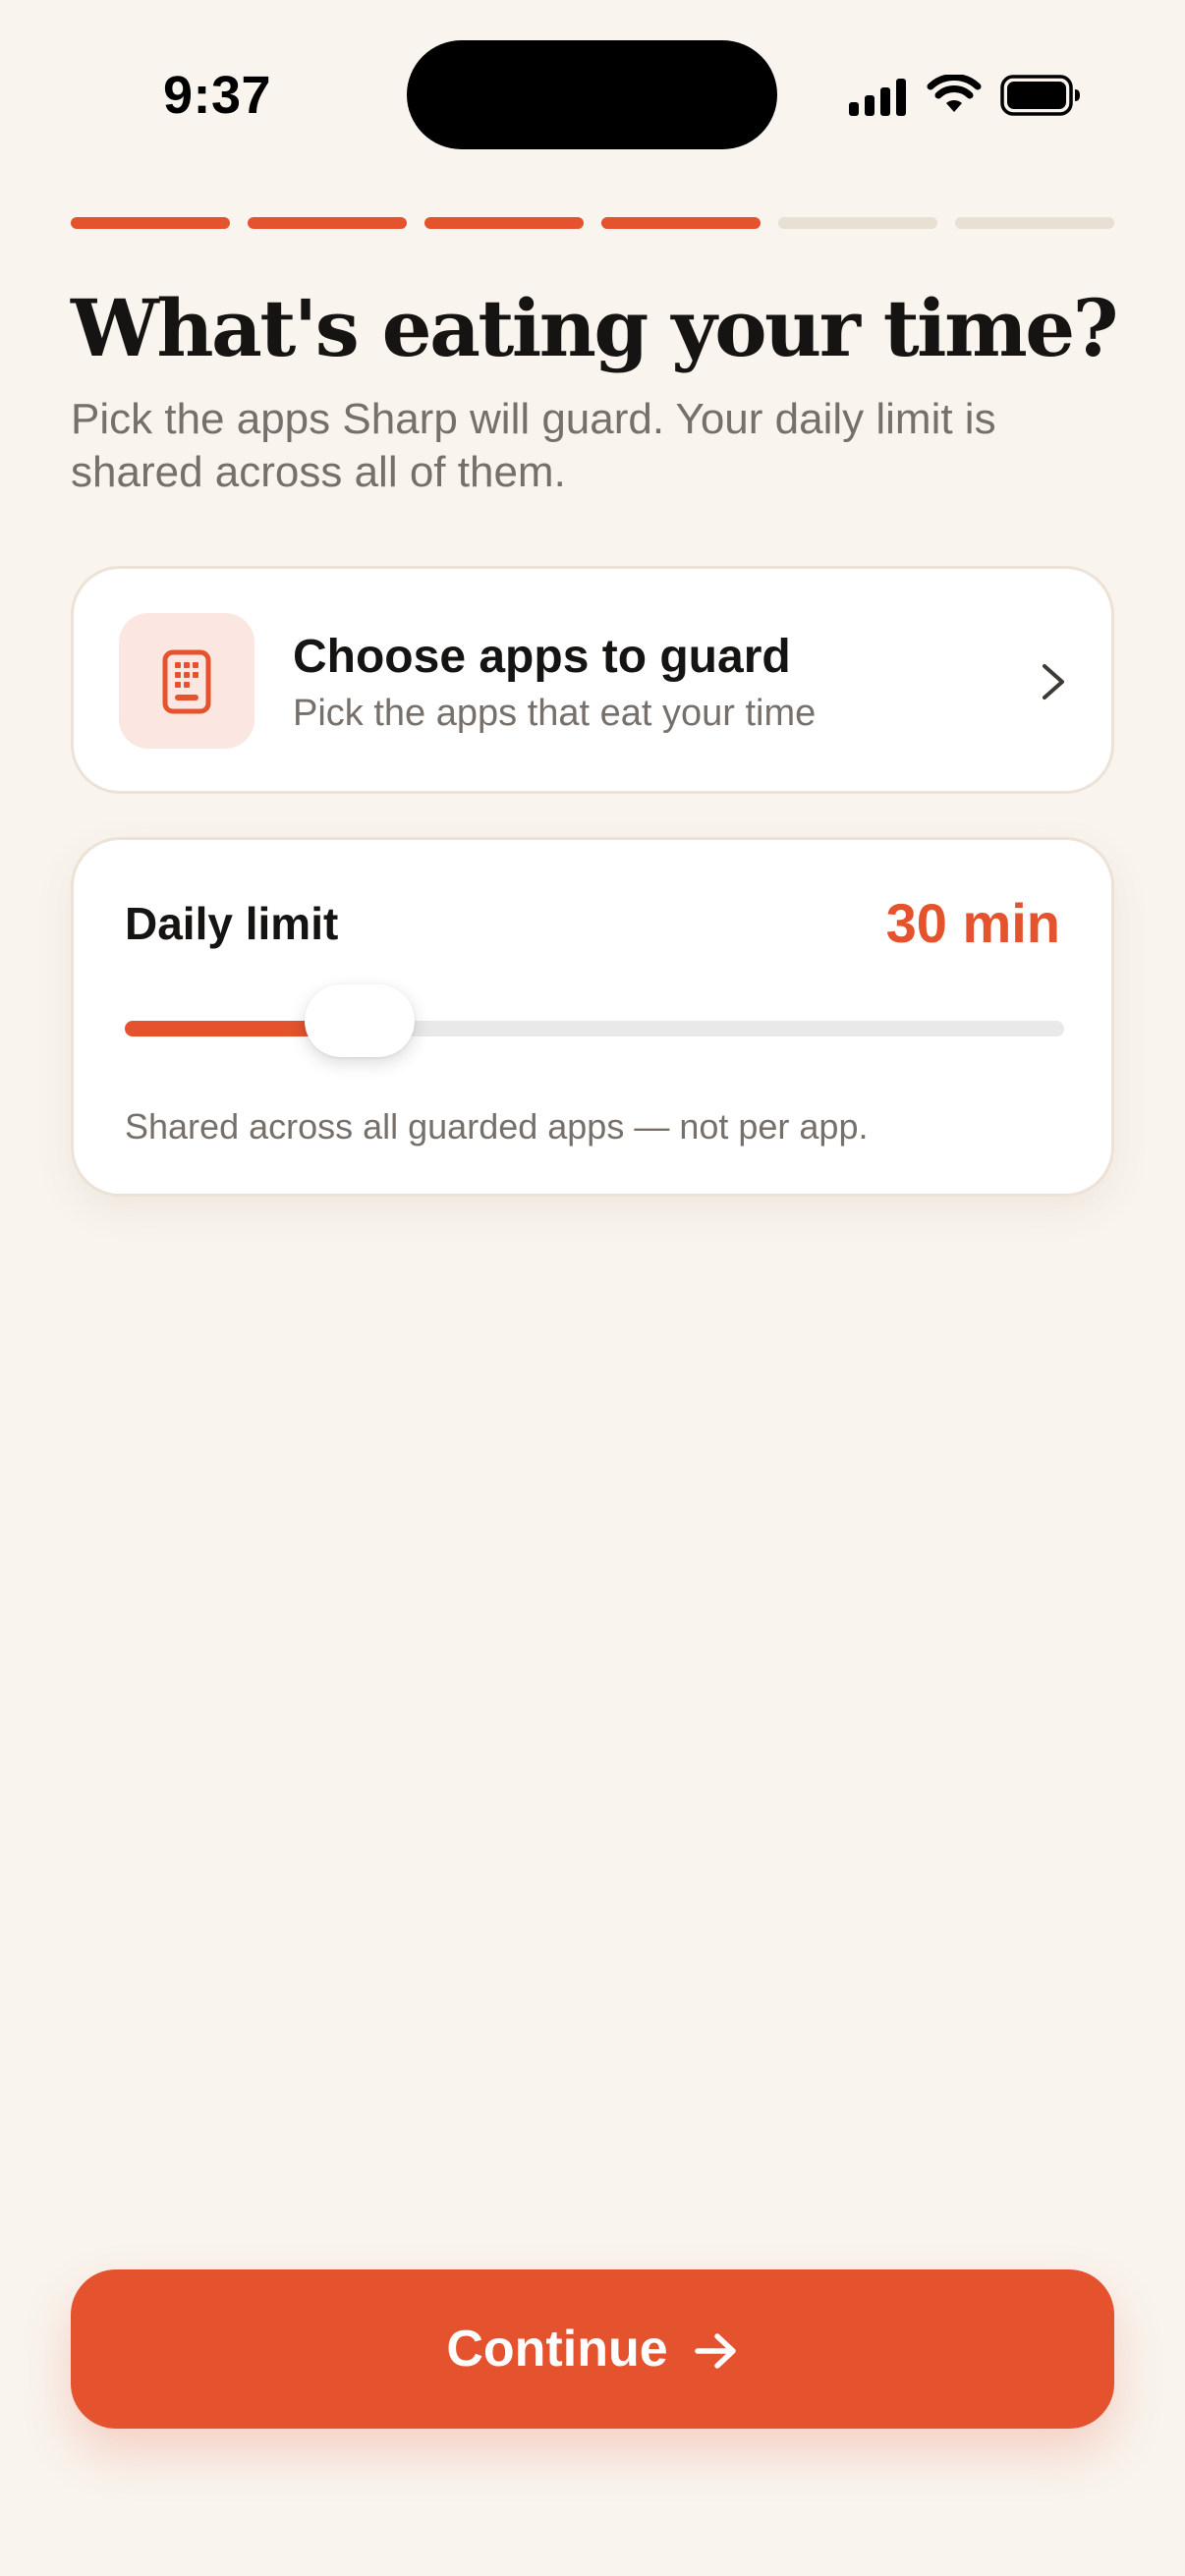  I want to click on dynamic-island, so click(592, 94).